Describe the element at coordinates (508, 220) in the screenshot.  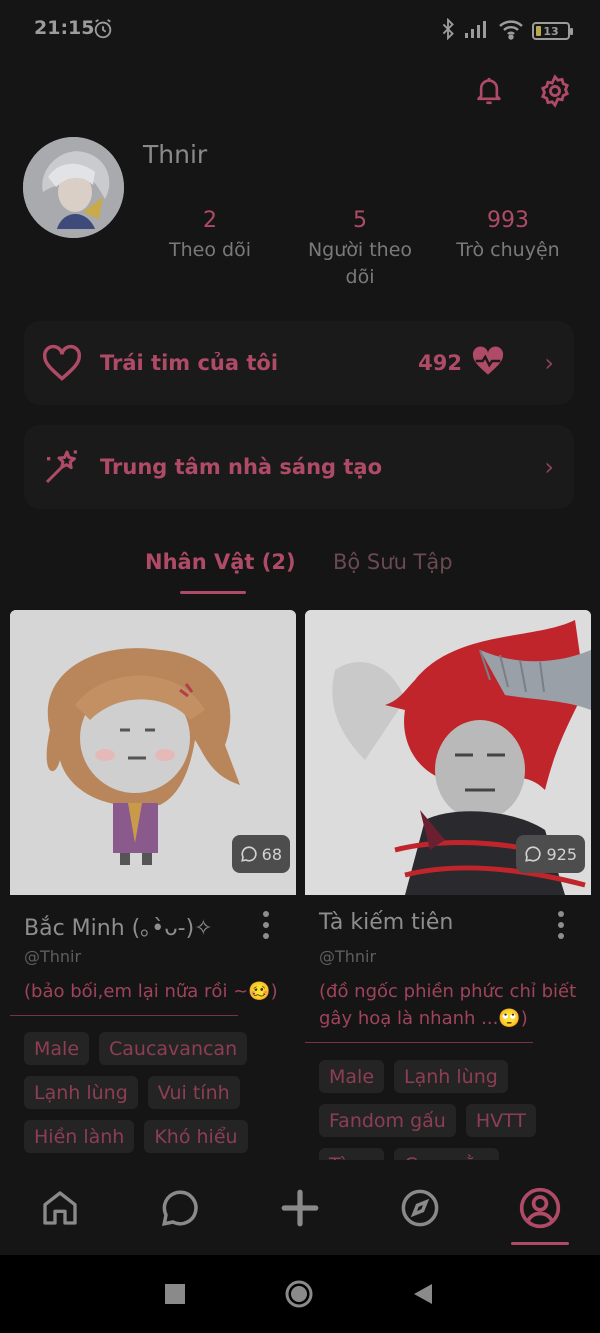
I see `stat-value: 993` at that location.